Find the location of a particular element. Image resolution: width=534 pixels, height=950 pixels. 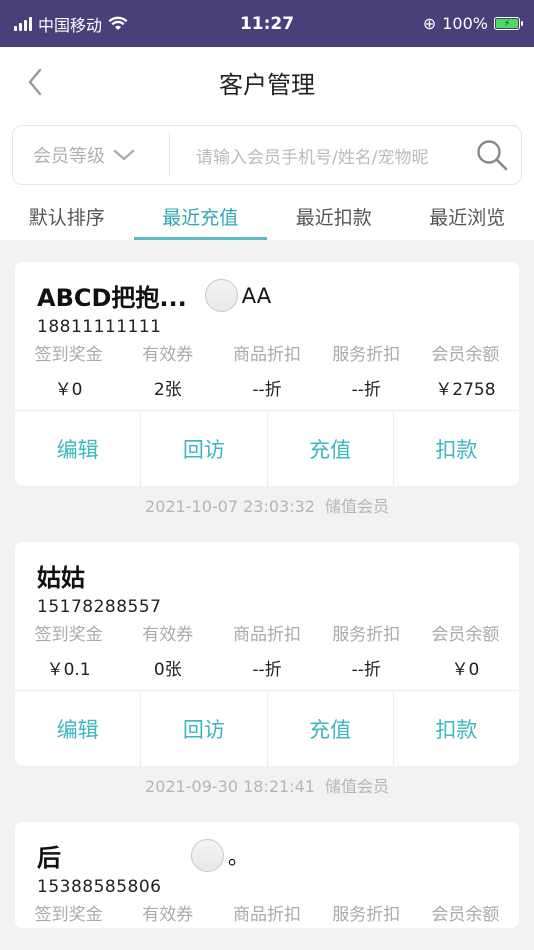

status-bar: 中国移动 11:27 ⊕ 100% ⚡ is located at coordinates (267, 23).